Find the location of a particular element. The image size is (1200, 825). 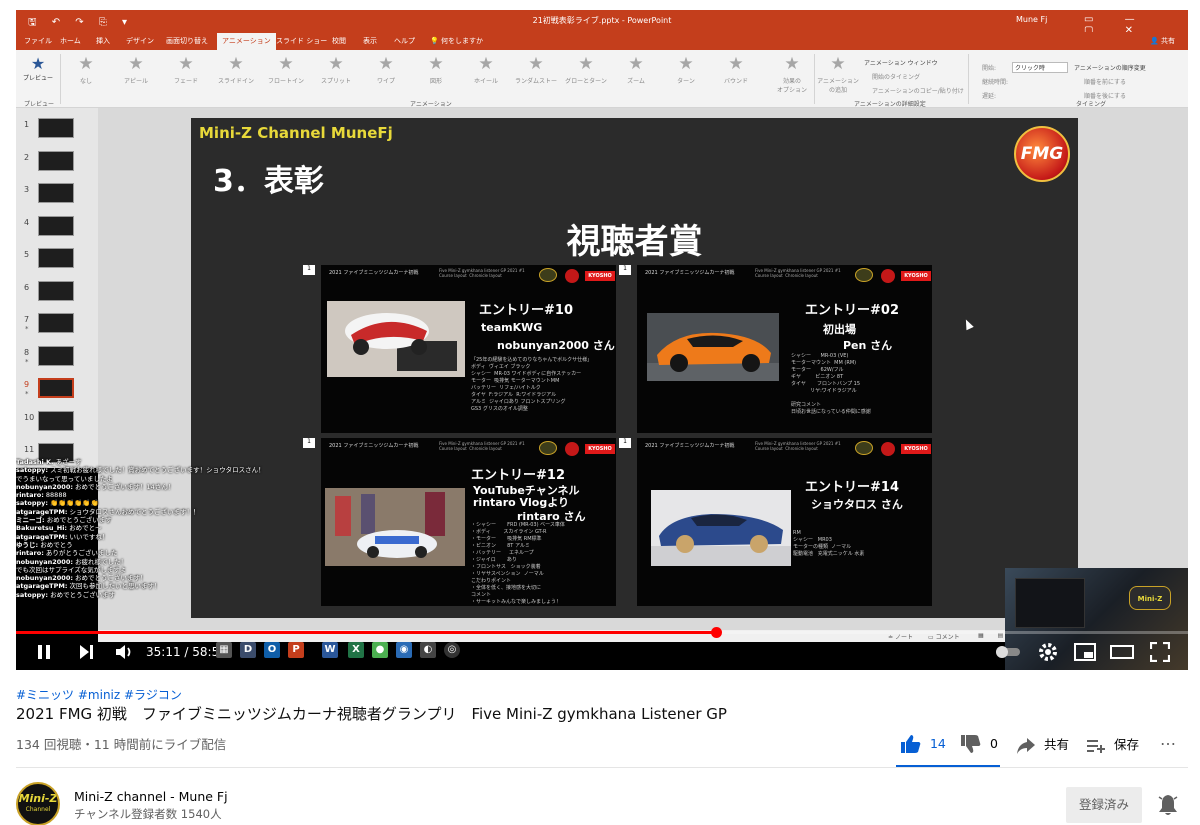

pause-icon is located at coordinates (44, 652).